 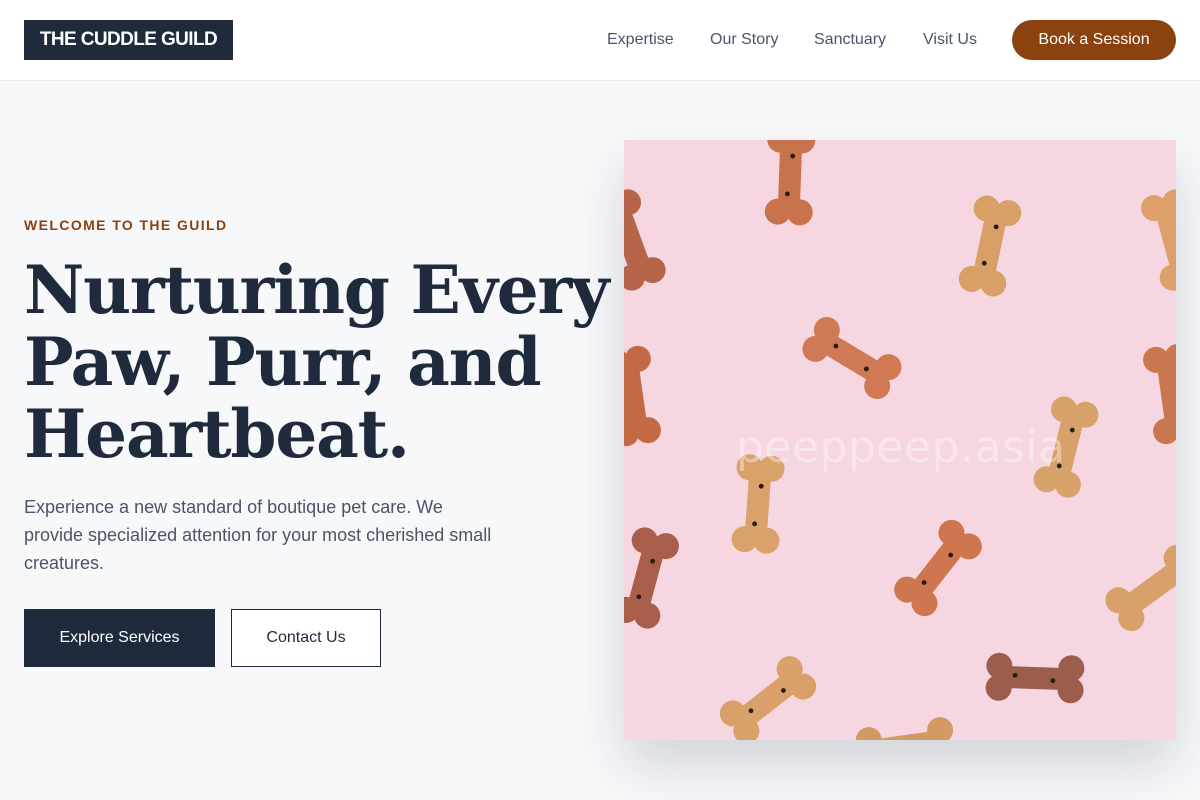 I want to click on headline-line: Paw, Purr, and, so click(x=283, y=362).